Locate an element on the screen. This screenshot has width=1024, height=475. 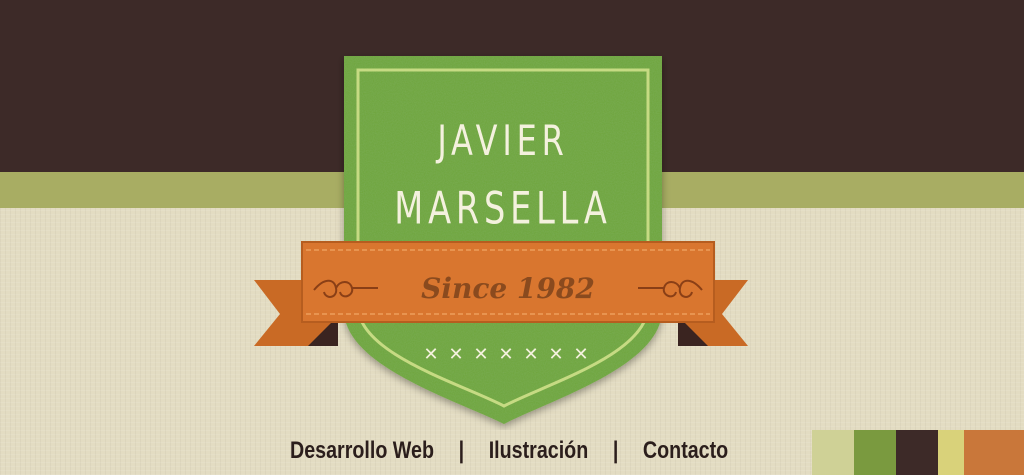
nav-link-desarrollo-web: Desarrollo Web is located at coordinates (362, 451).